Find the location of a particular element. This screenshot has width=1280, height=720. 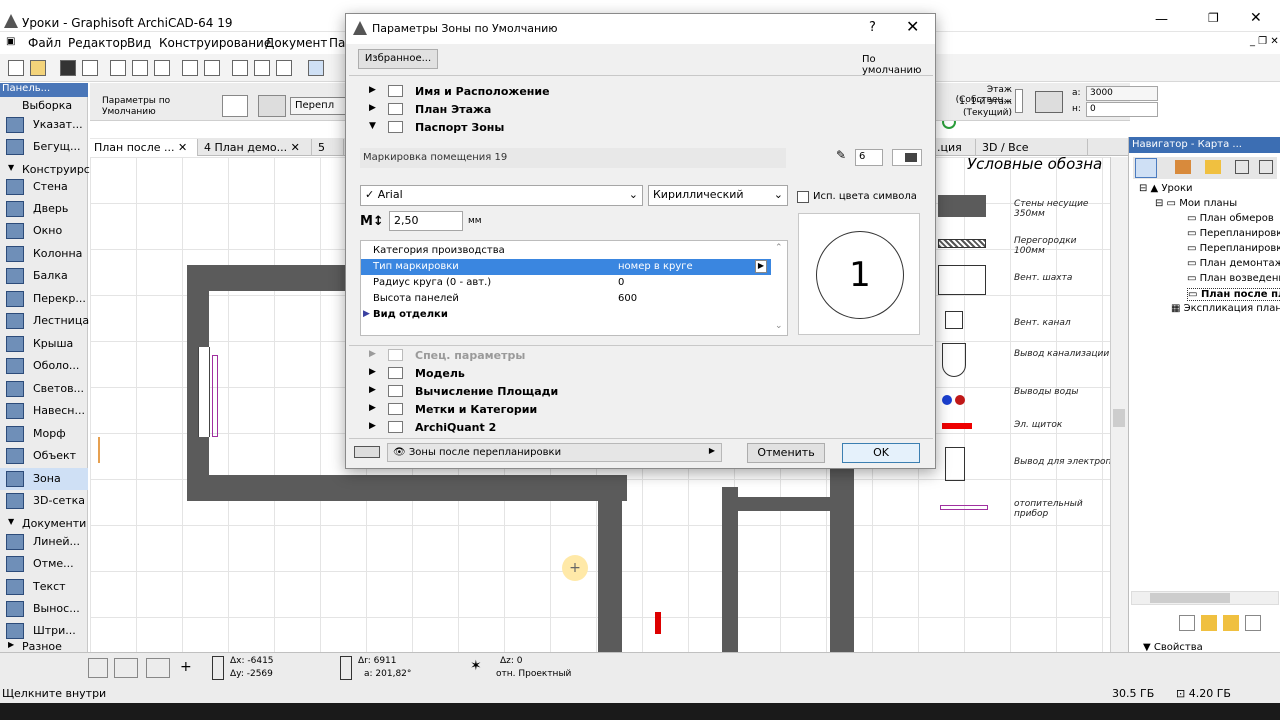

find-icon is located at coordinates (240, 68).